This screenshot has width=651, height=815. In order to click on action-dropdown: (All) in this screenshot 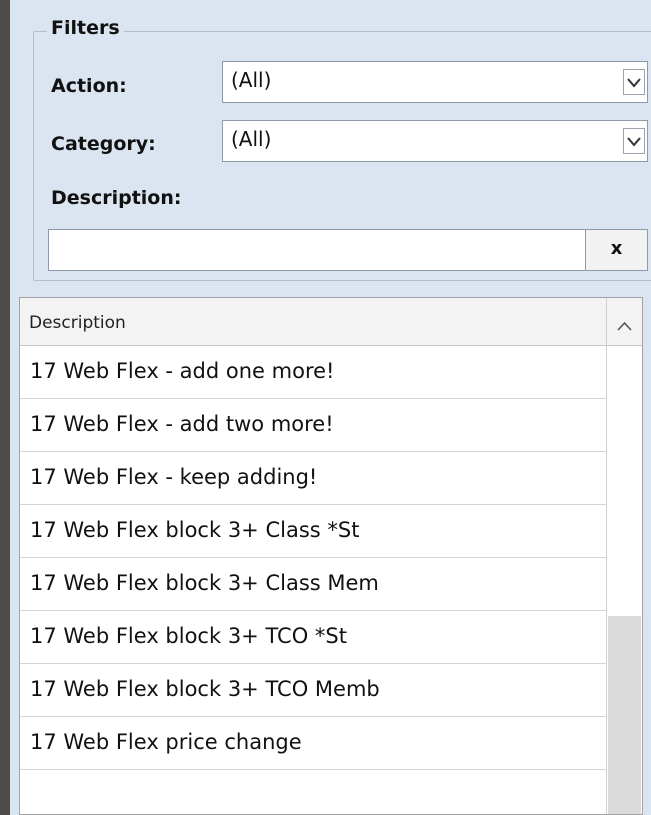, I will do `click(435, 82)`.